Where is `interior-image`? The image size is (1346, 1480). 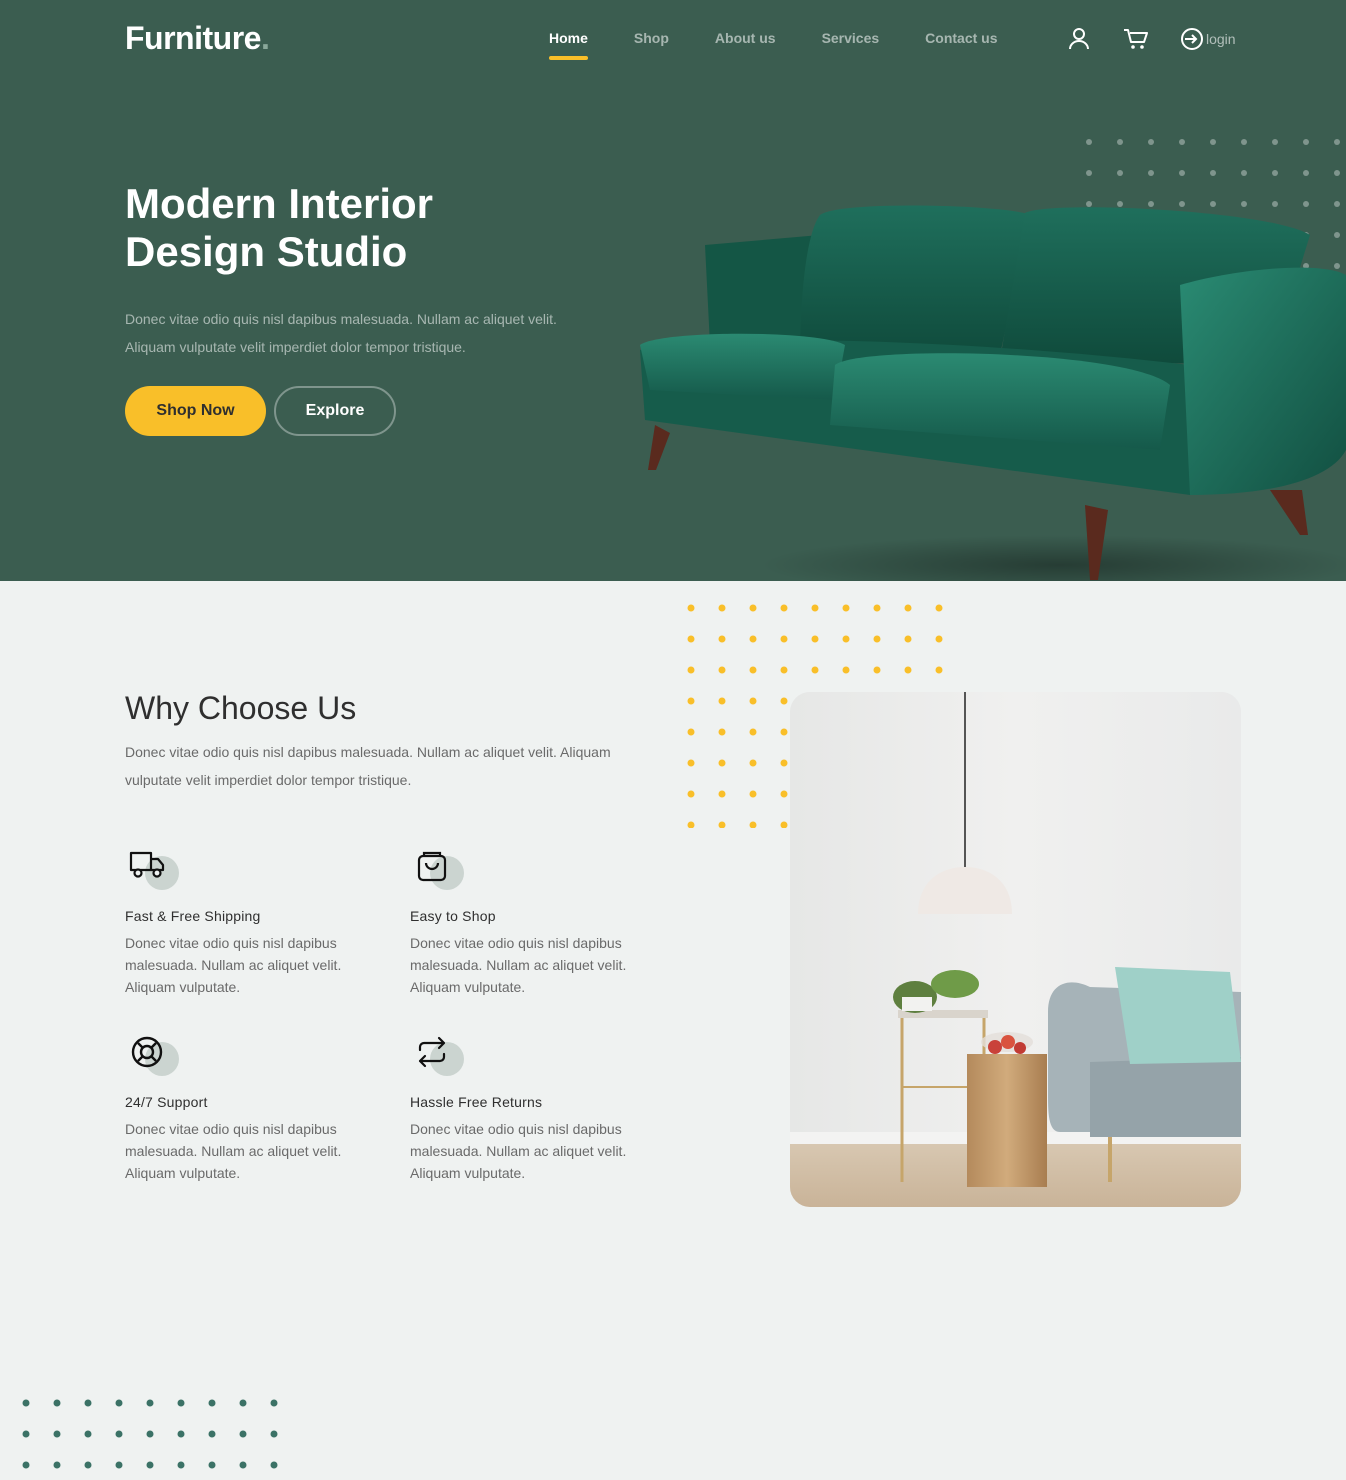 interior-image is located at coordinates (1015, 949).